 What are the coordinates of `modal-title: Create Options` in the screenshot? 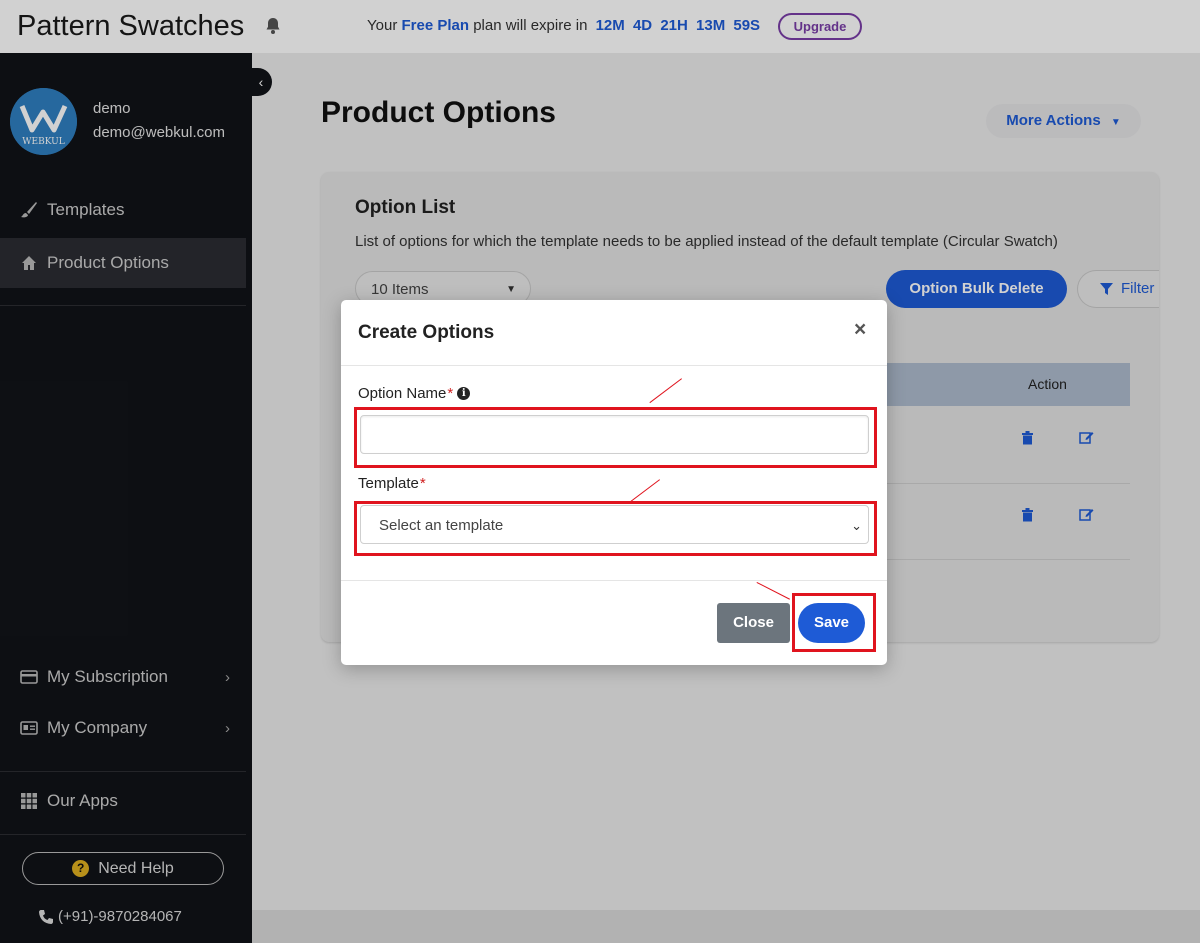 It's located at (426, 332).